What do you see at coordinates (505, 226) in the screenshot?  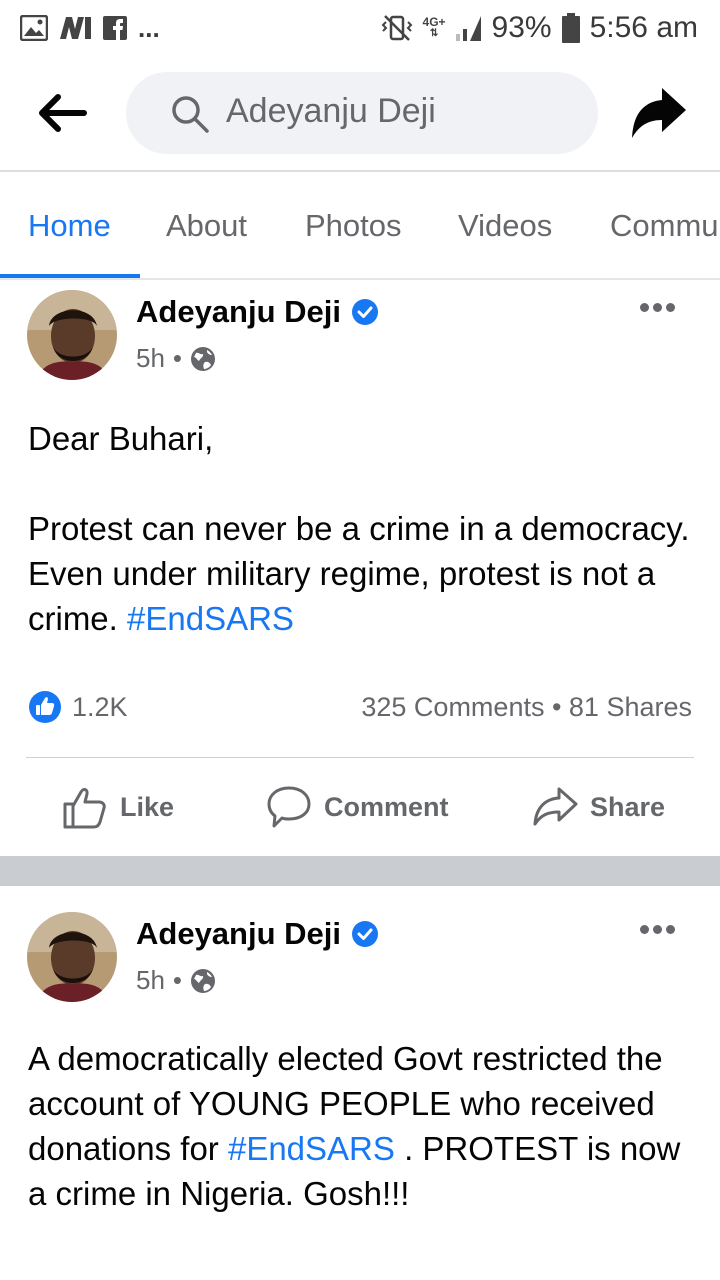 I see `tab-videos: Videos` at bounding box center [505, 226].